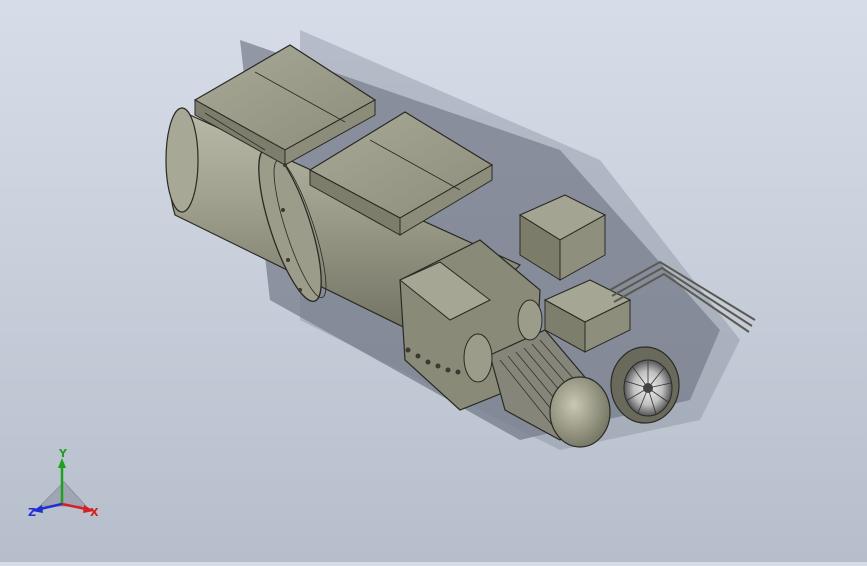 The width and height of the screenshot is (867, 566). What do you see at coordinates (32, 512) in the screenshot?
I see `z-axis-label: Z` at bounding box center [32, 512].